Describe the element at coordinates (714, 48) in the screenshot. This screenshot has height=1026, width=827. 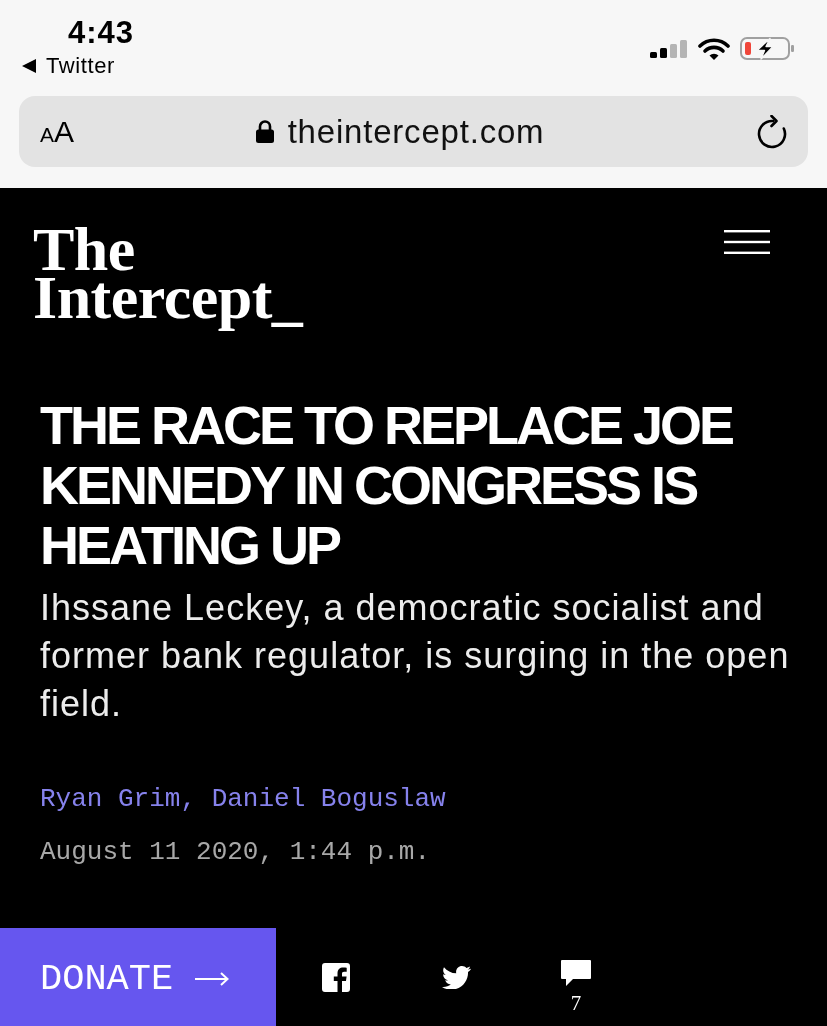
I see `wifi-icon` at that location.